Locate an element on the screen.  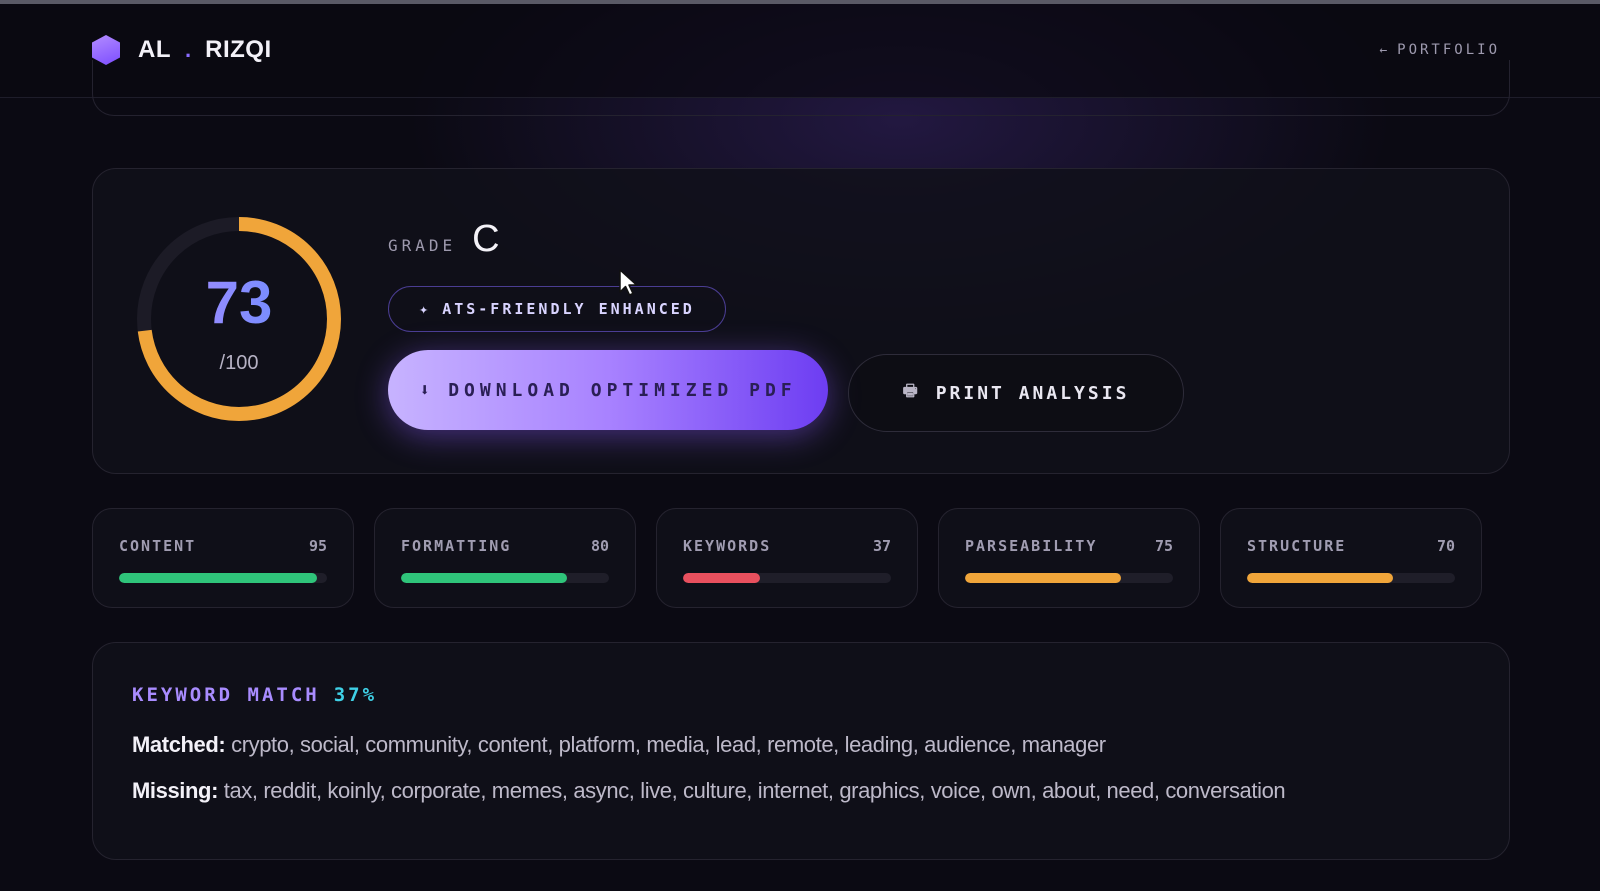
metric-card-parseability: PARSEABILITY 75 is located at coordinates (1069, 558).